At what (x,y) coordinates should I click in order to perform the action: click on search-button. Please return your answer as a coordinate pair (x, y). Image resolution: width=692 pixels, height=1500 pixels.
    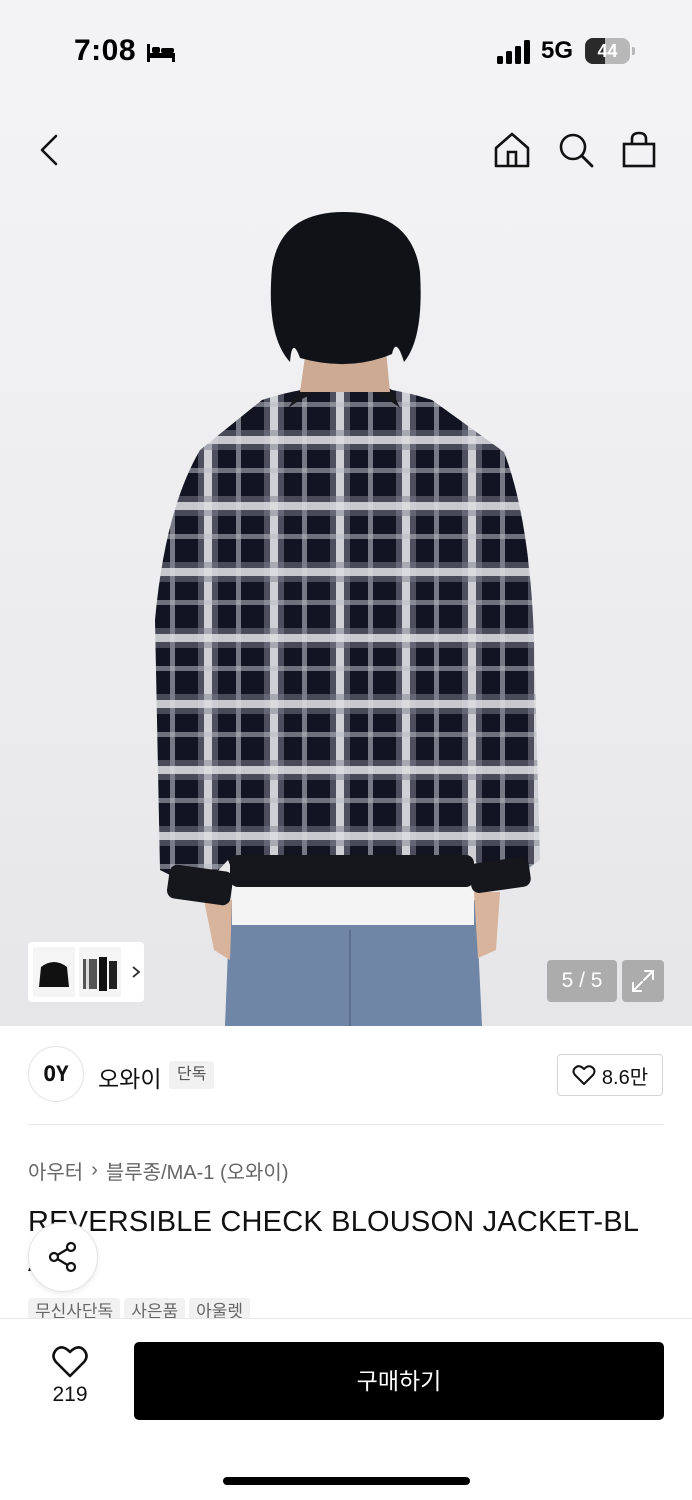
    Looking at the image, I should click on (576, 150).